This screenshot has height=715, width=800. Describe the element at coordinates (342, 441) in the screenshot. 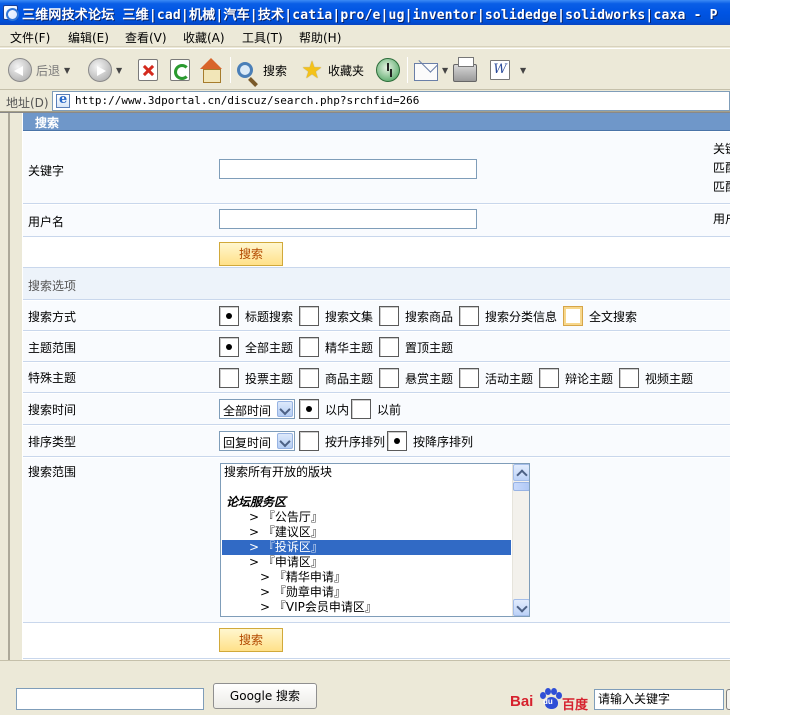

I see `order-option-asc: 按升序排列` at that location.